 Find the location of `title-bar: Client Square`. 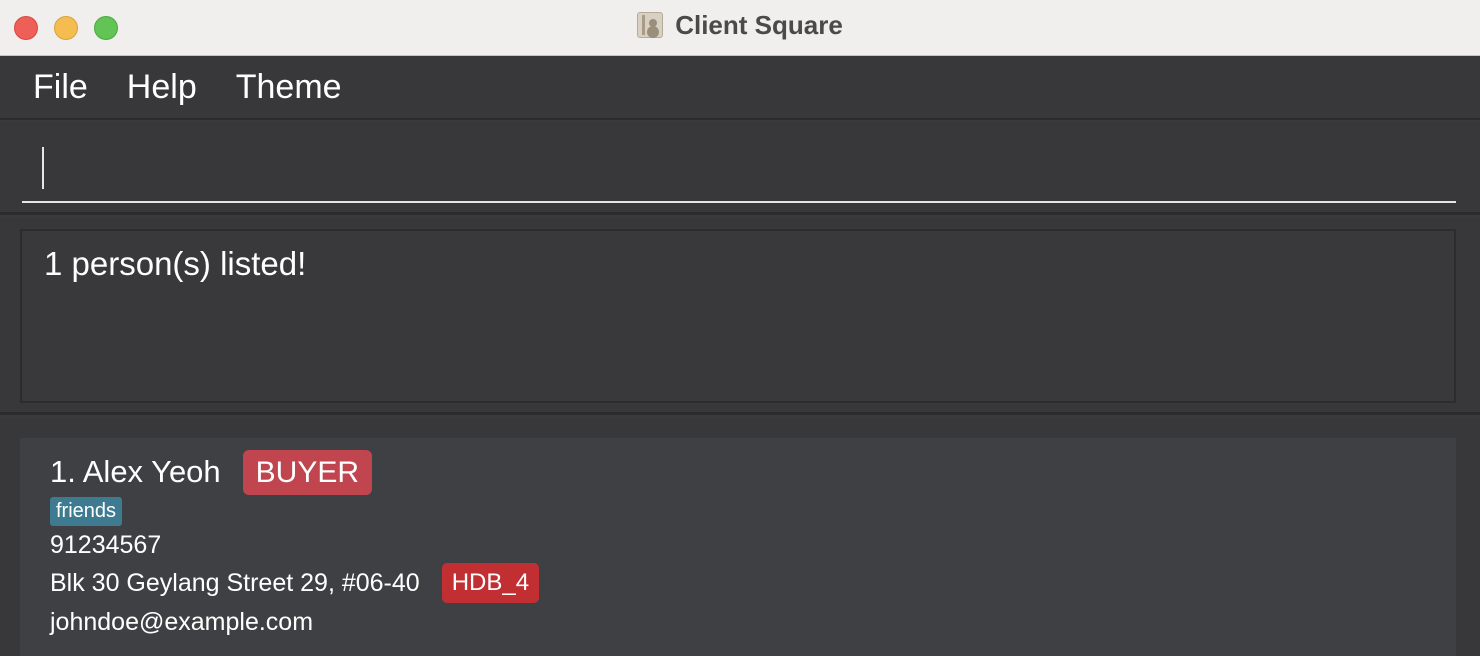

title-bar: Client Square is located at coordinates (740, 28).